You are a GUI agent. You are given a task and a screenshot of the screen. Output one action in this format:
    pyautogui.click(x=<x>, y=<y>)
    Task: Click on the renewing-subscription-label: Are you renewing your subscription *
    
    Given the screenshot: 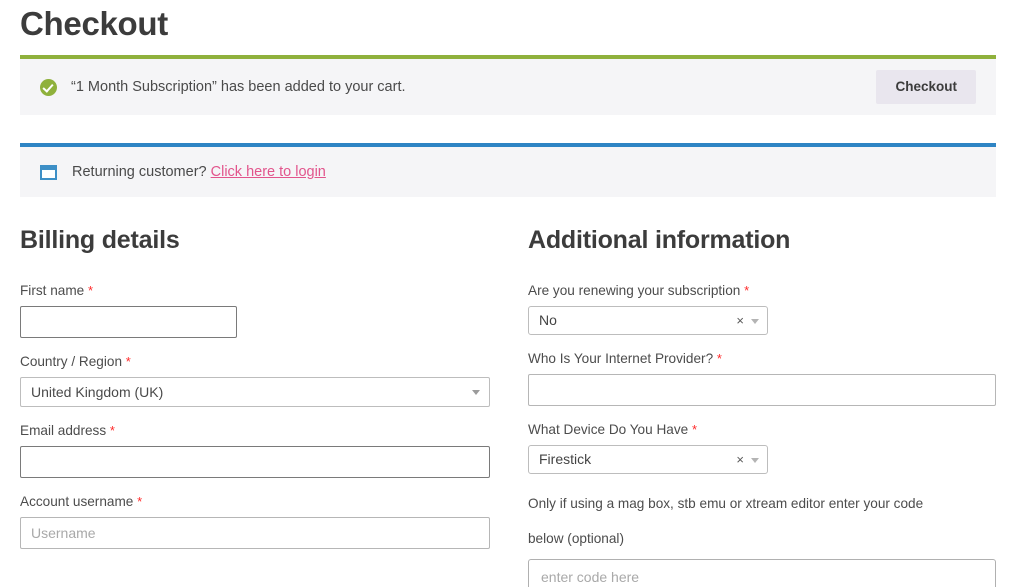 What is the action you would take?
    pyautogui.click(x=762, y=291)
    